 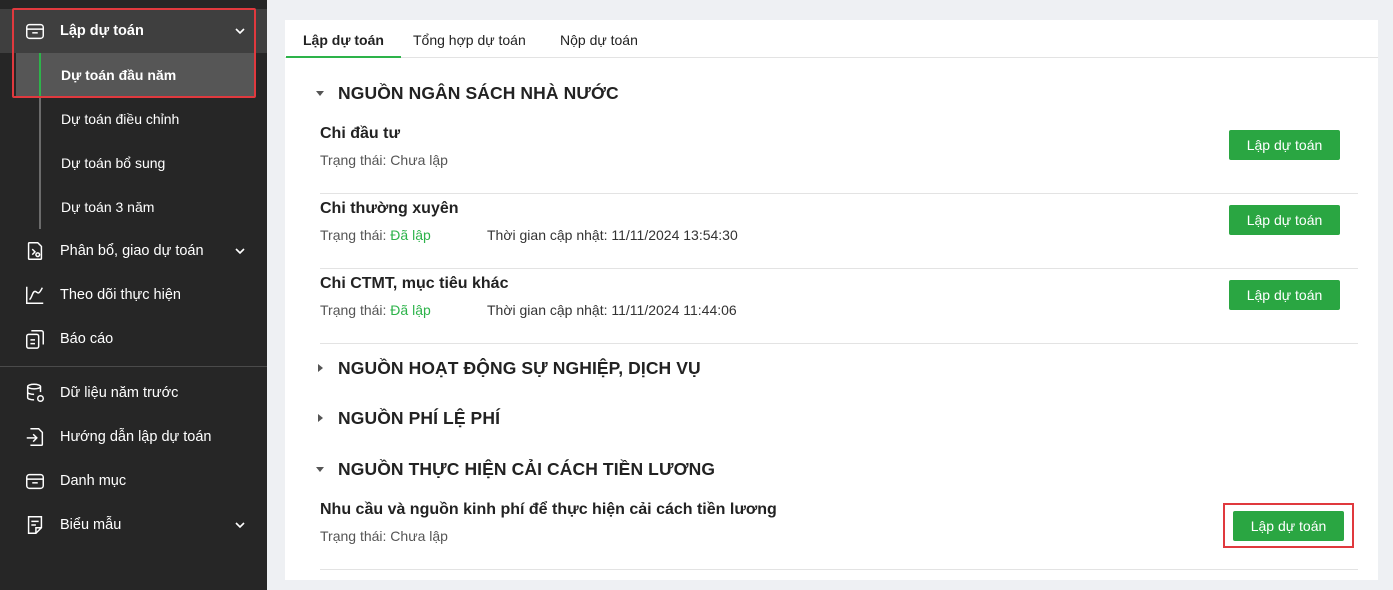 I want to click on tab-tong-hop-du-toan: Tổng hợp dự toán, so click(x=469, y=39).